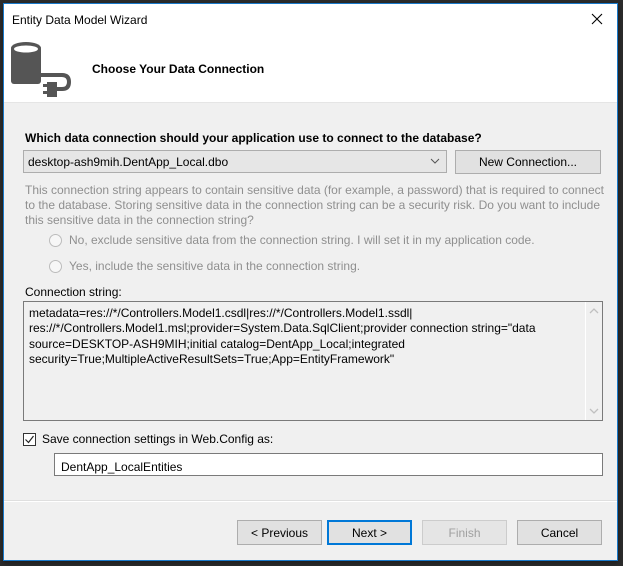  What do you see at coordinates (594, 311) in the screenshot?
I see `scroll-up-icon` at bounding box center [594, 311].